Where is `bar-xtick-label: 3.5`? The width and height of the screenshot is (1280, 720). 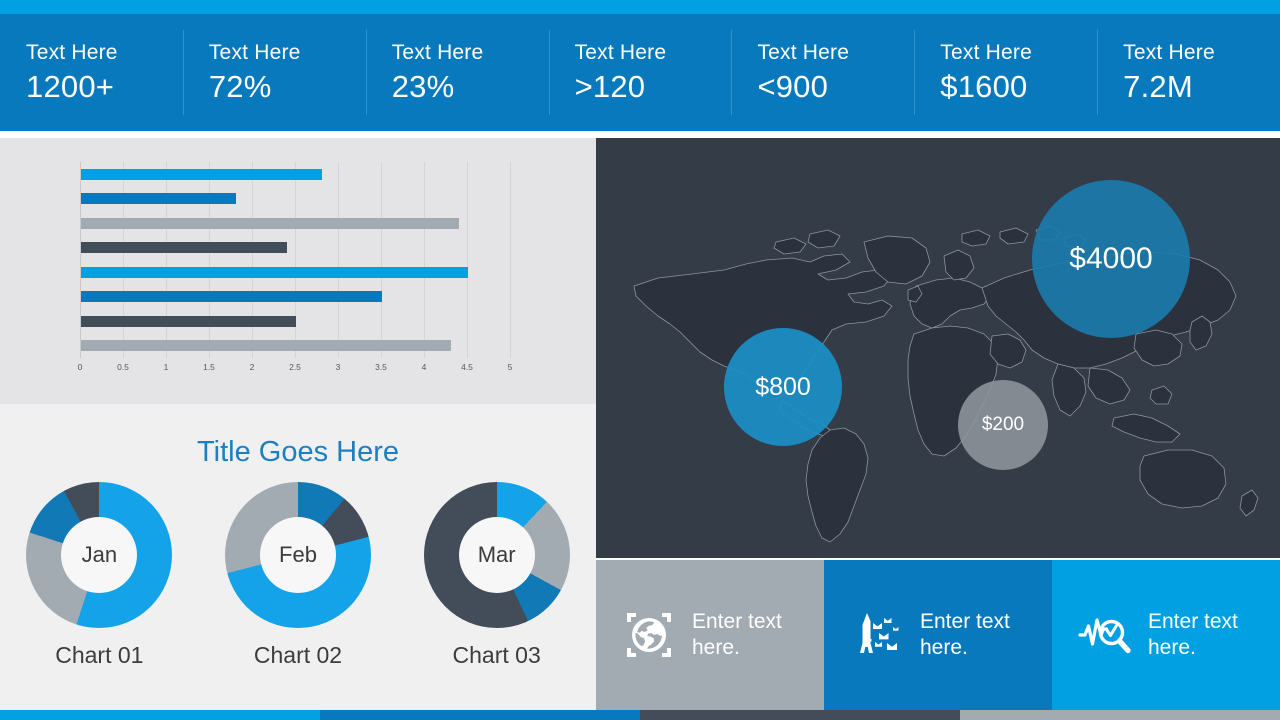 bar-xtick-label: 3.5 is located at coordinates (381, 367).